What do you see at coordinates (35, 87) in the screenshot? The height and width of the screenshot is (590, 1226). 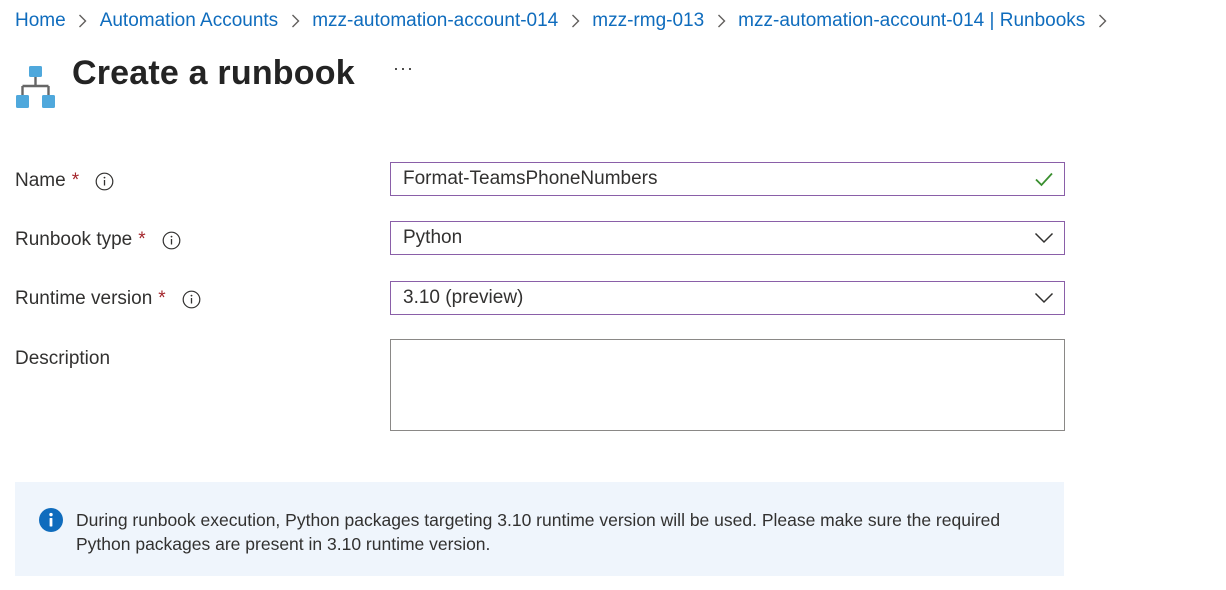 I see `runbook-hierarchy-icon` at bounding box center [35, 87].